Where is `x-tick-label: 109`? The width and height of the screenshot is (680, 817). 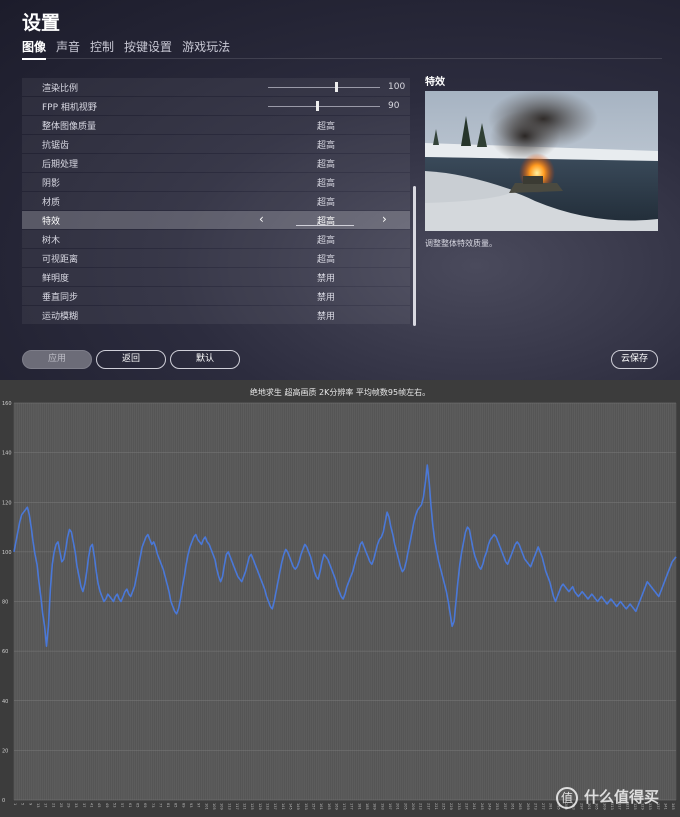
x-tick-label: 109 is located at coordinates (222, 806).